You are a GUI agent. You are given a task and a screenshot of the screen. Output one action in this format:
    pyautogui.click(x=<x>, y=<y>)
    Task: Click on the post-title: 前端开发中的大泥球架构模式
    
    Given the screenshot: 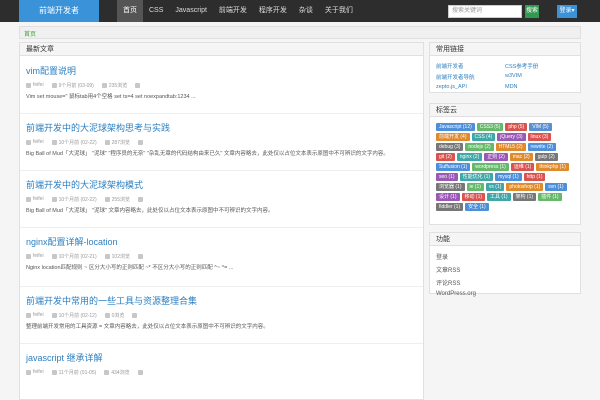 What is the action you would take?
    pyautogui.click(x=222, y=185)
    